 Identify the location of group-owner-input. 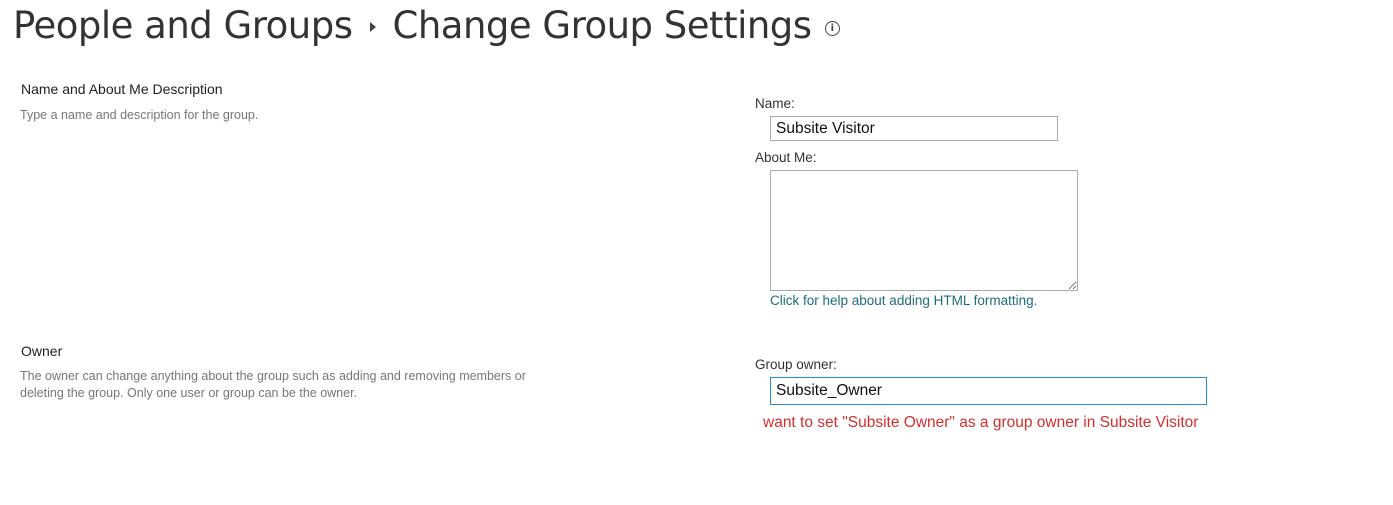
(988, 391).